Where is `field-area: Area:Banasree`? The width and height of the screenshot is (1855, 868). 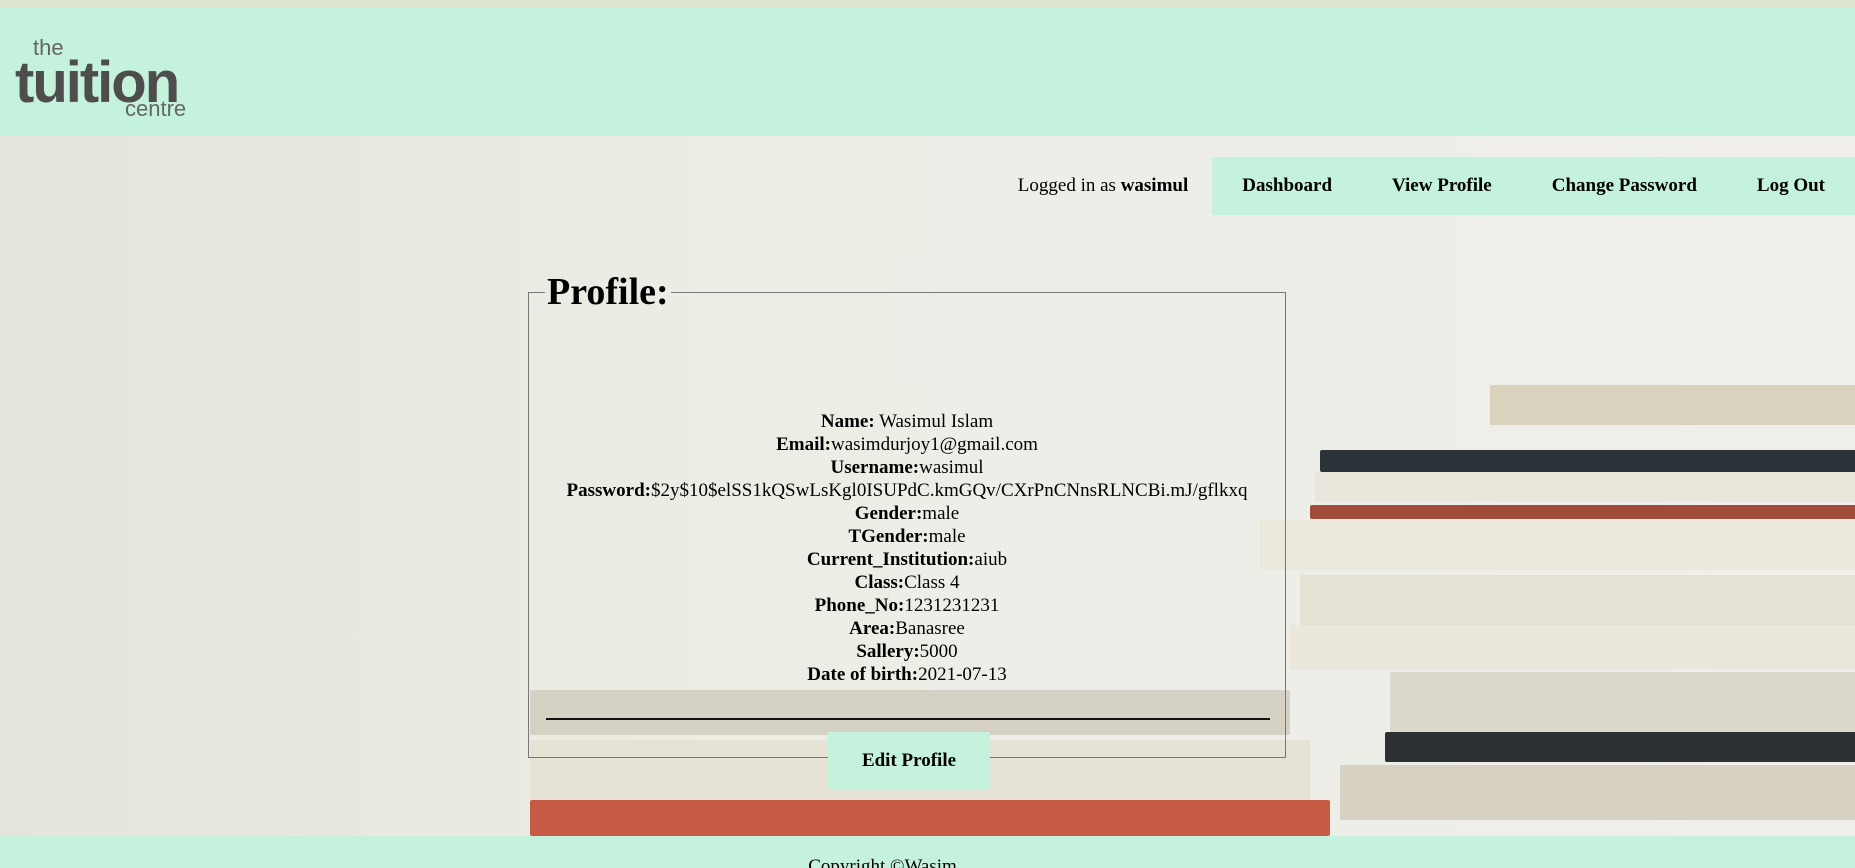 field-area: Area:Banasree is located at coordinates (907, 628).